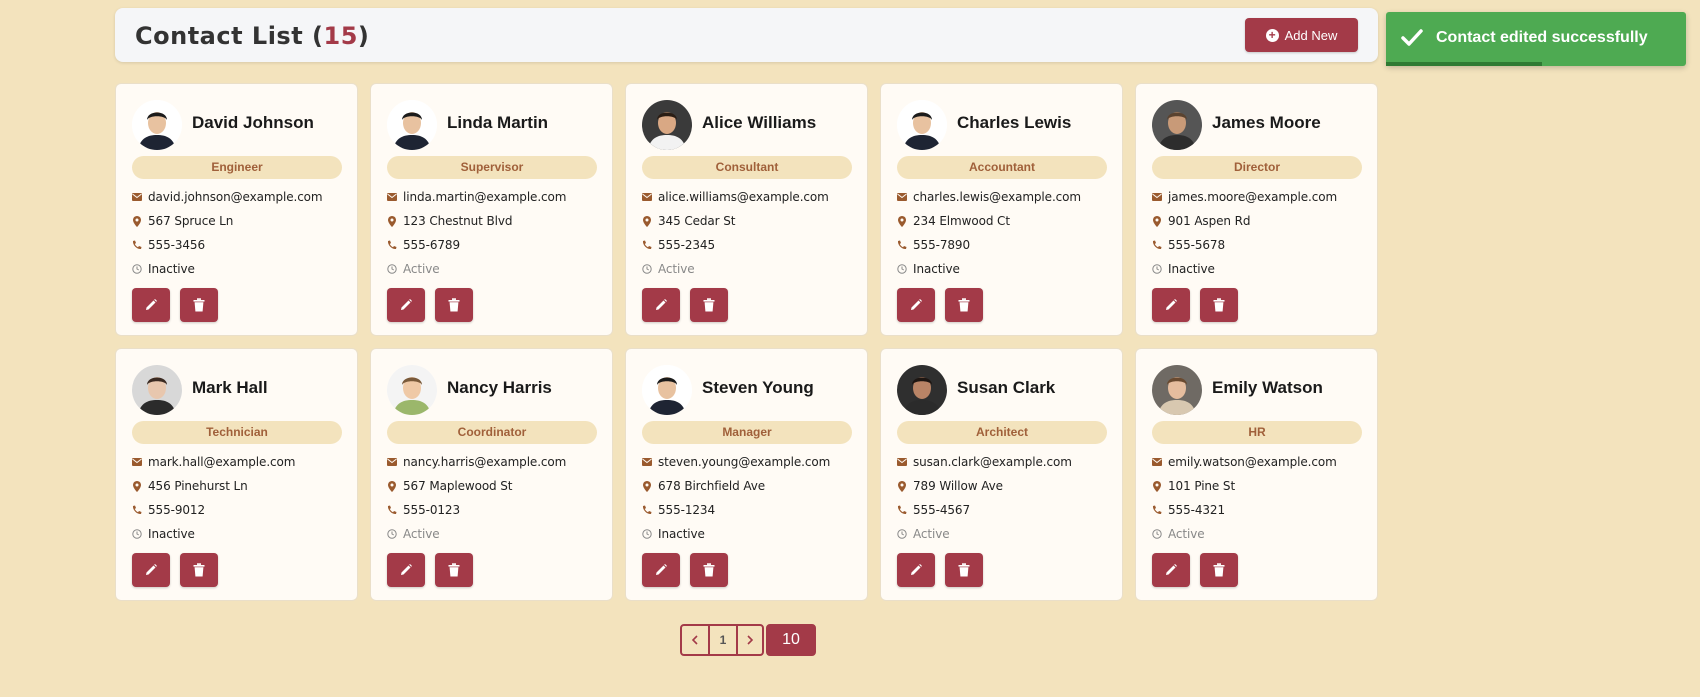 This screenshot has height=697, width=1700. I want to click on role-badge: Consultant, so click(747, 167).